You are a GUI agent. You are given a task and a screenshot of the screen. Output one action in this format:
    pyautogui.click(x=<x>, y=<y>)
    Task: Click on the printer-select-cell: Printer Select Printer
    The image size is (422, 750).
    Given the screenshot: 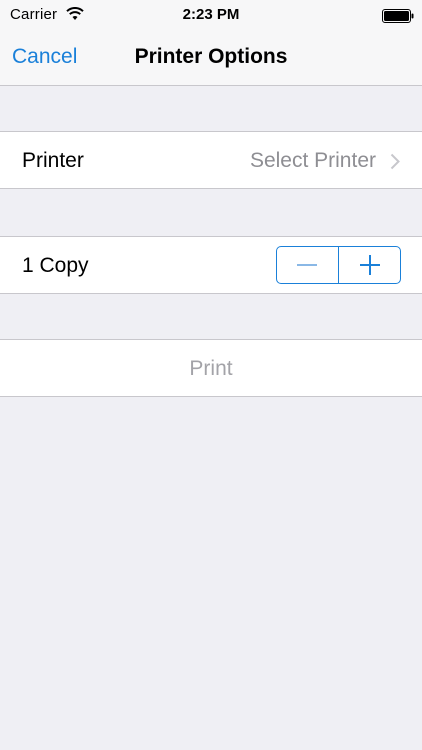 What is the action you would take?
    pyautogui.click(x=211, y=160)
    